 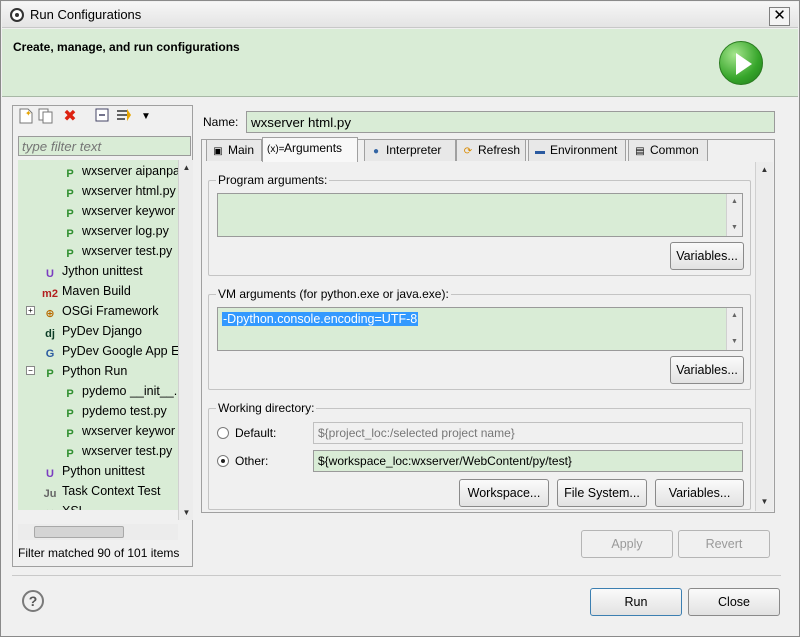 I want to click on tree-item: m2 Maven Build, so click(x=86, y=291).